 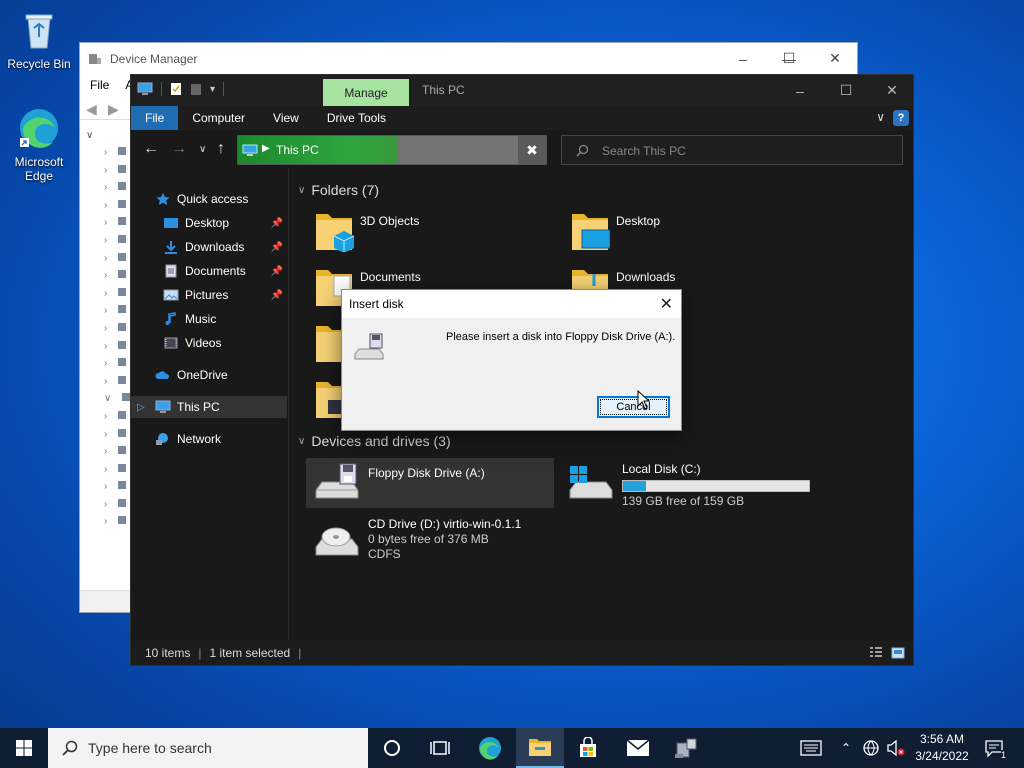 What do you see at coordinates (615, 230) in the screenshot?
I see `folder-desktop: Desktop` at bounding box center [615, 230].